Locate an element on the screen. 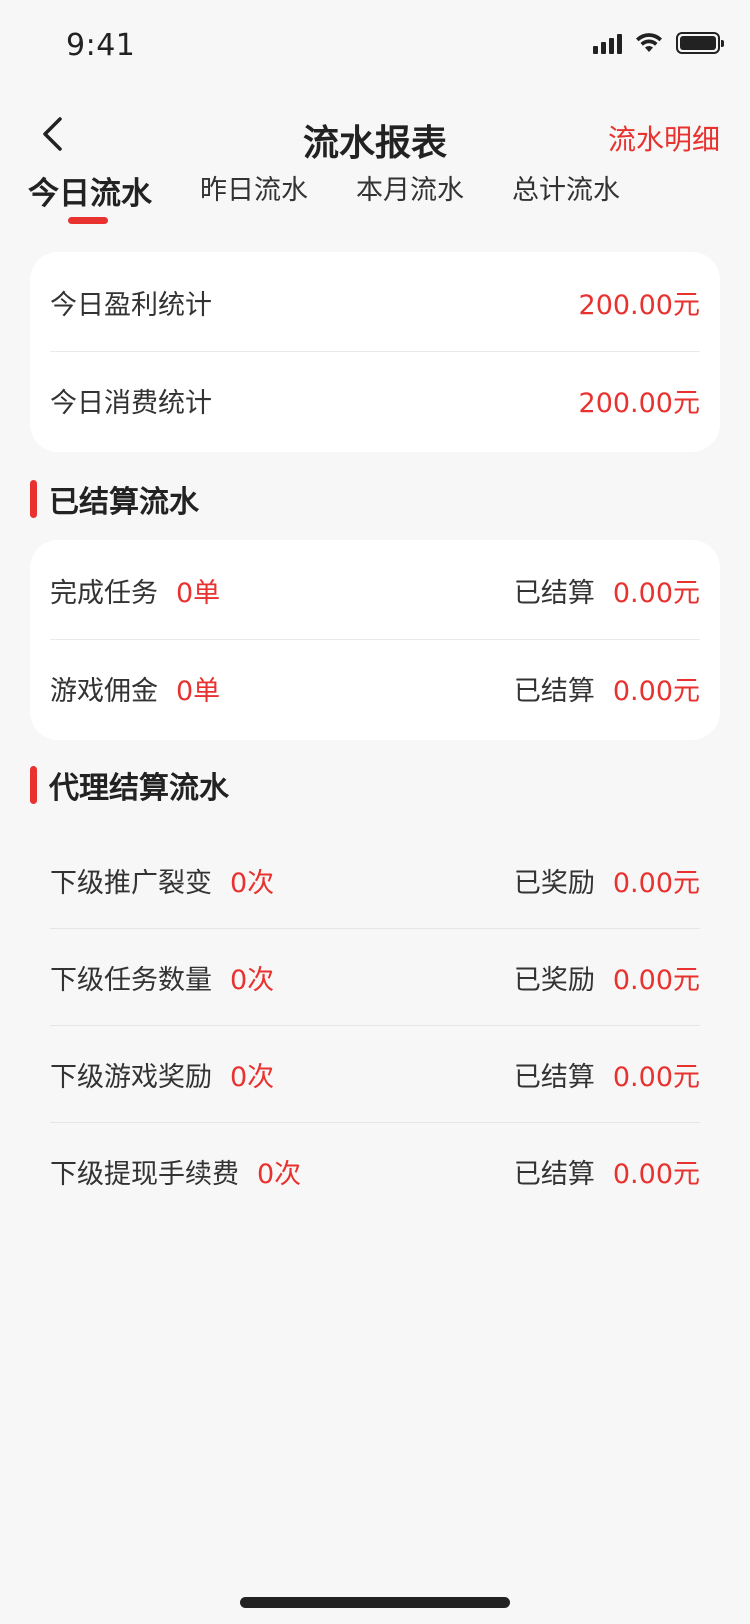  summary-row-profit: 今日盈利统计 200.00元 is located at coordinates (375, 302).